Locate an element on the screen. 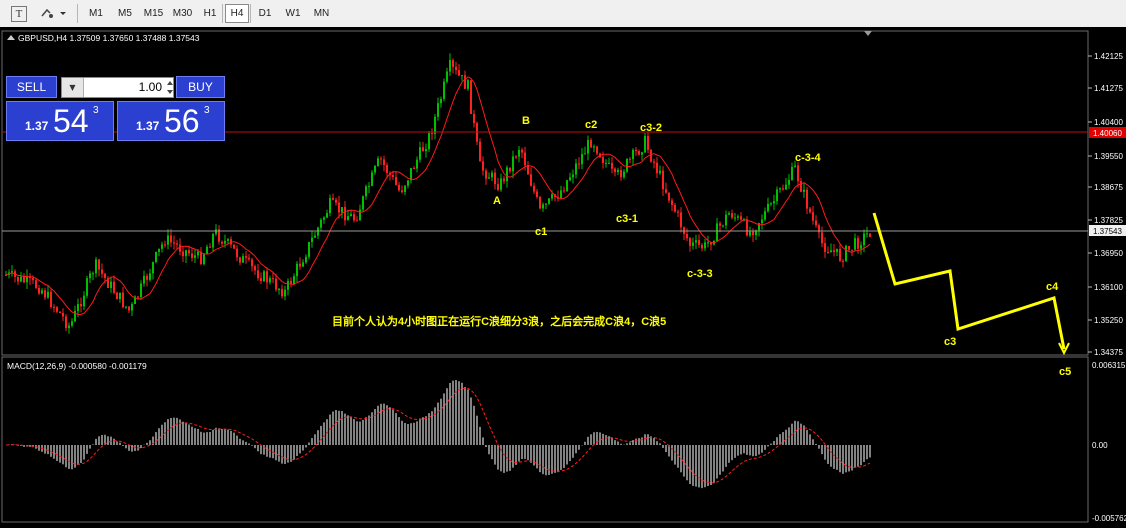 Image resolution: width=1126 pixels, height=528 pixels. timeframe-m15: M15 is located at coordinates (153, 13).